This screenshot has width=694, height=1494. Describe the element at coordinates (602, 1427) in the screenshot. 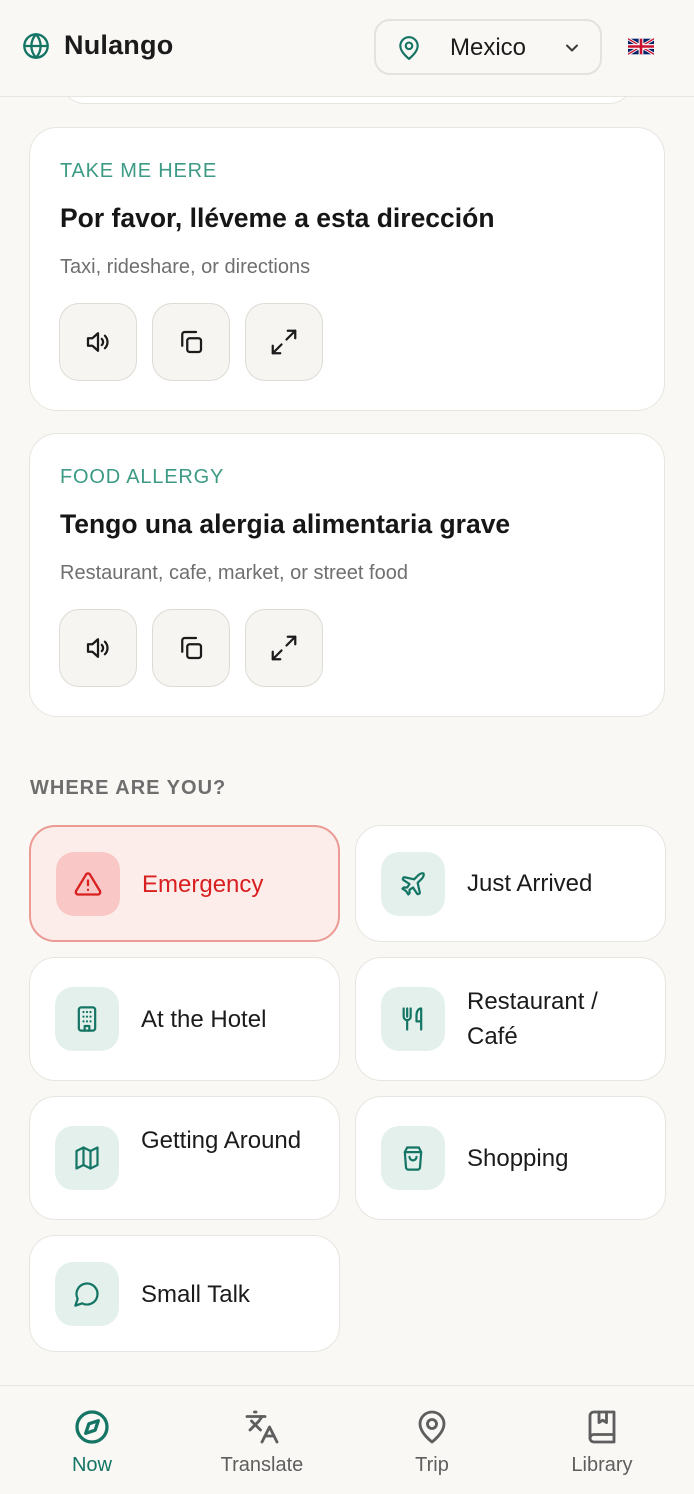

I see `book-icon` at that location.